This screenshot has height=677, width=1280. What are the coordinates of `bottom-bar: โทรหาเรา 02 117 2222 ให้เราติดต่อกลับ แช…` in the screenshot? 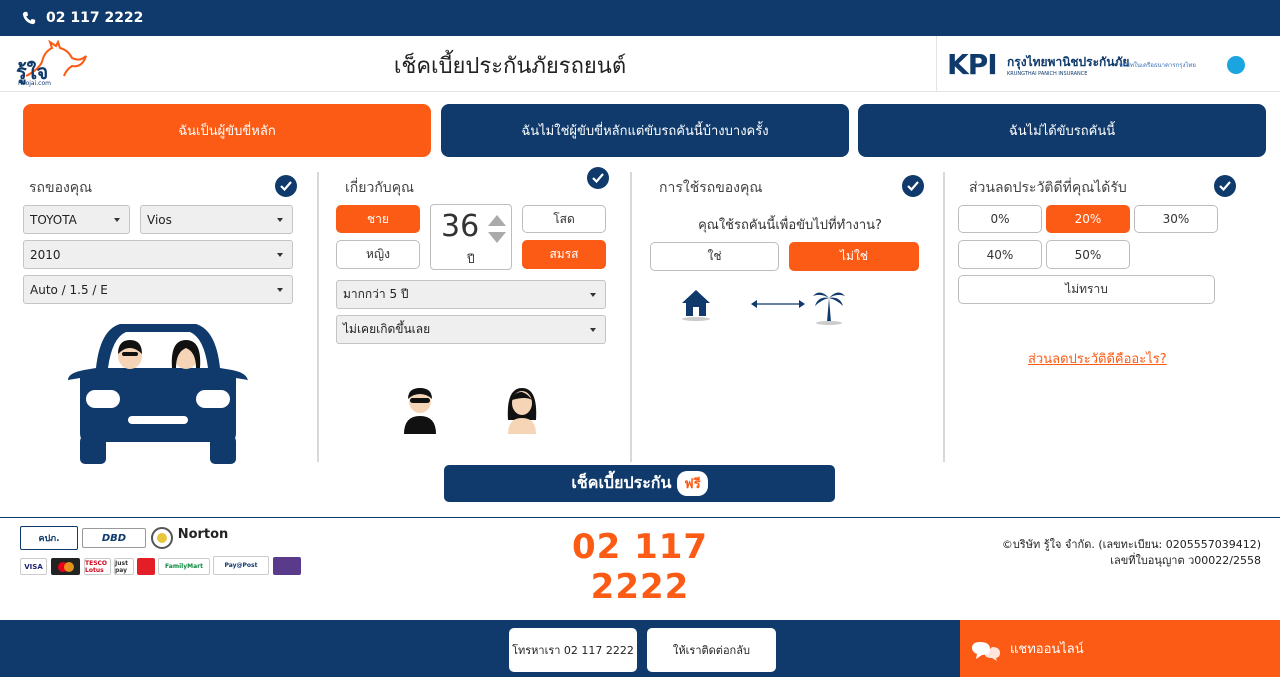 It's located at (640, 648).